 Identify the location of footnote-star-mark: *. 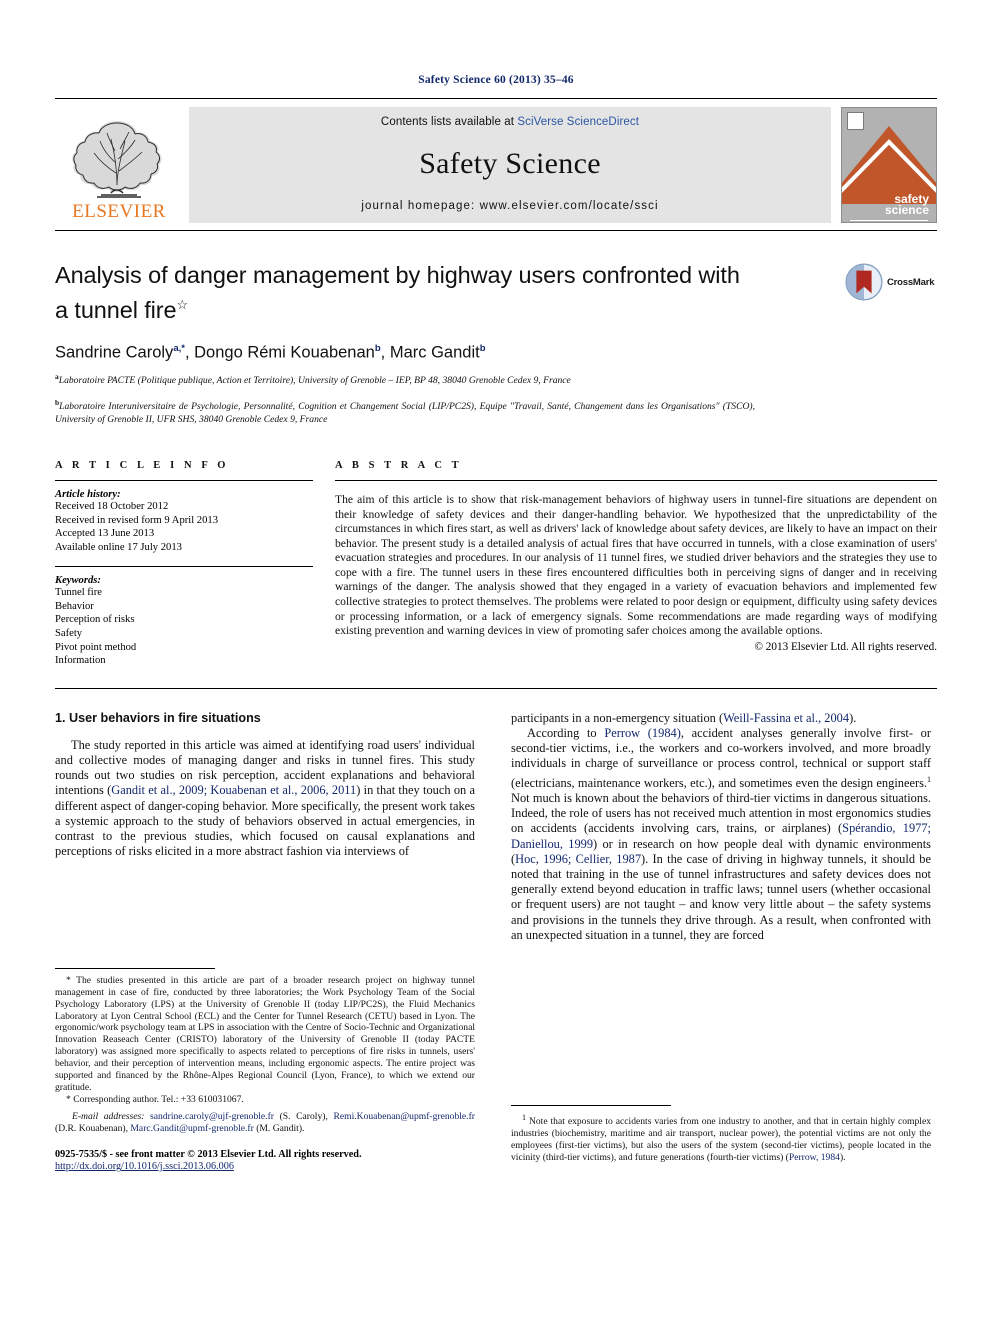
(68, 980).